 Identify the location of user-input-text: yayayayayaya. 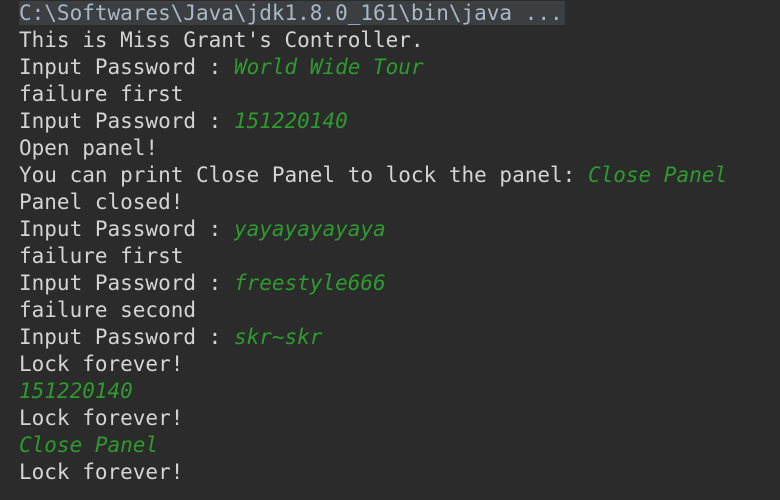
(309, 229).